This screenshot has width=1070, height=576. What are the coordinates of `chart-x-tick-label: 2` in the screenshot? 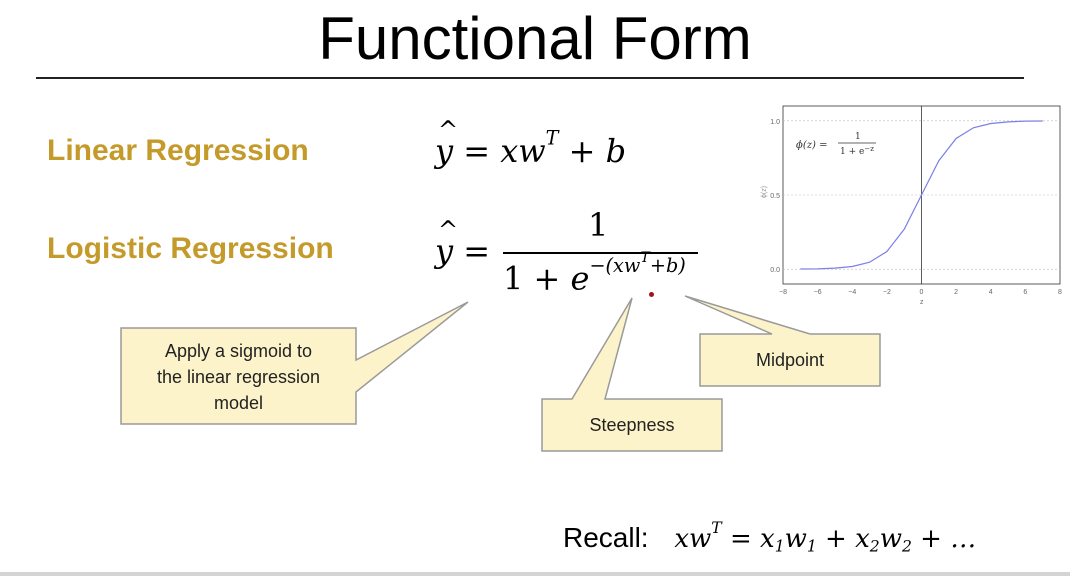 It's located at (956, 292).